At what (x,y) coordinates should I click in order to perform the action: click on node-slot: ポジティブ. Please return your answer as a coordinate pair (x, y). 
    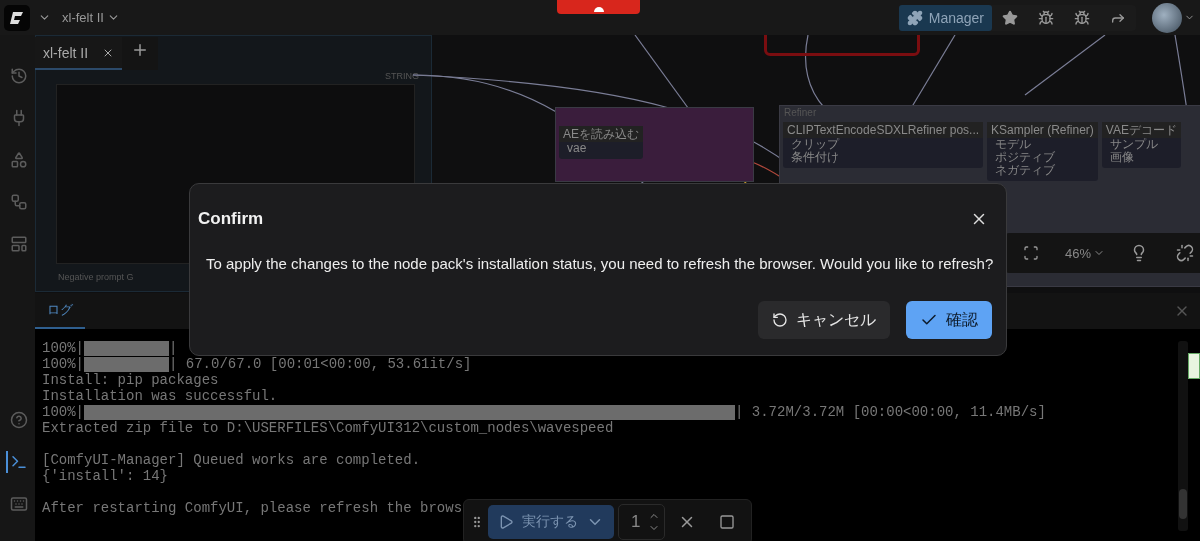
    Looking at the image, I should click on (1025, 157).